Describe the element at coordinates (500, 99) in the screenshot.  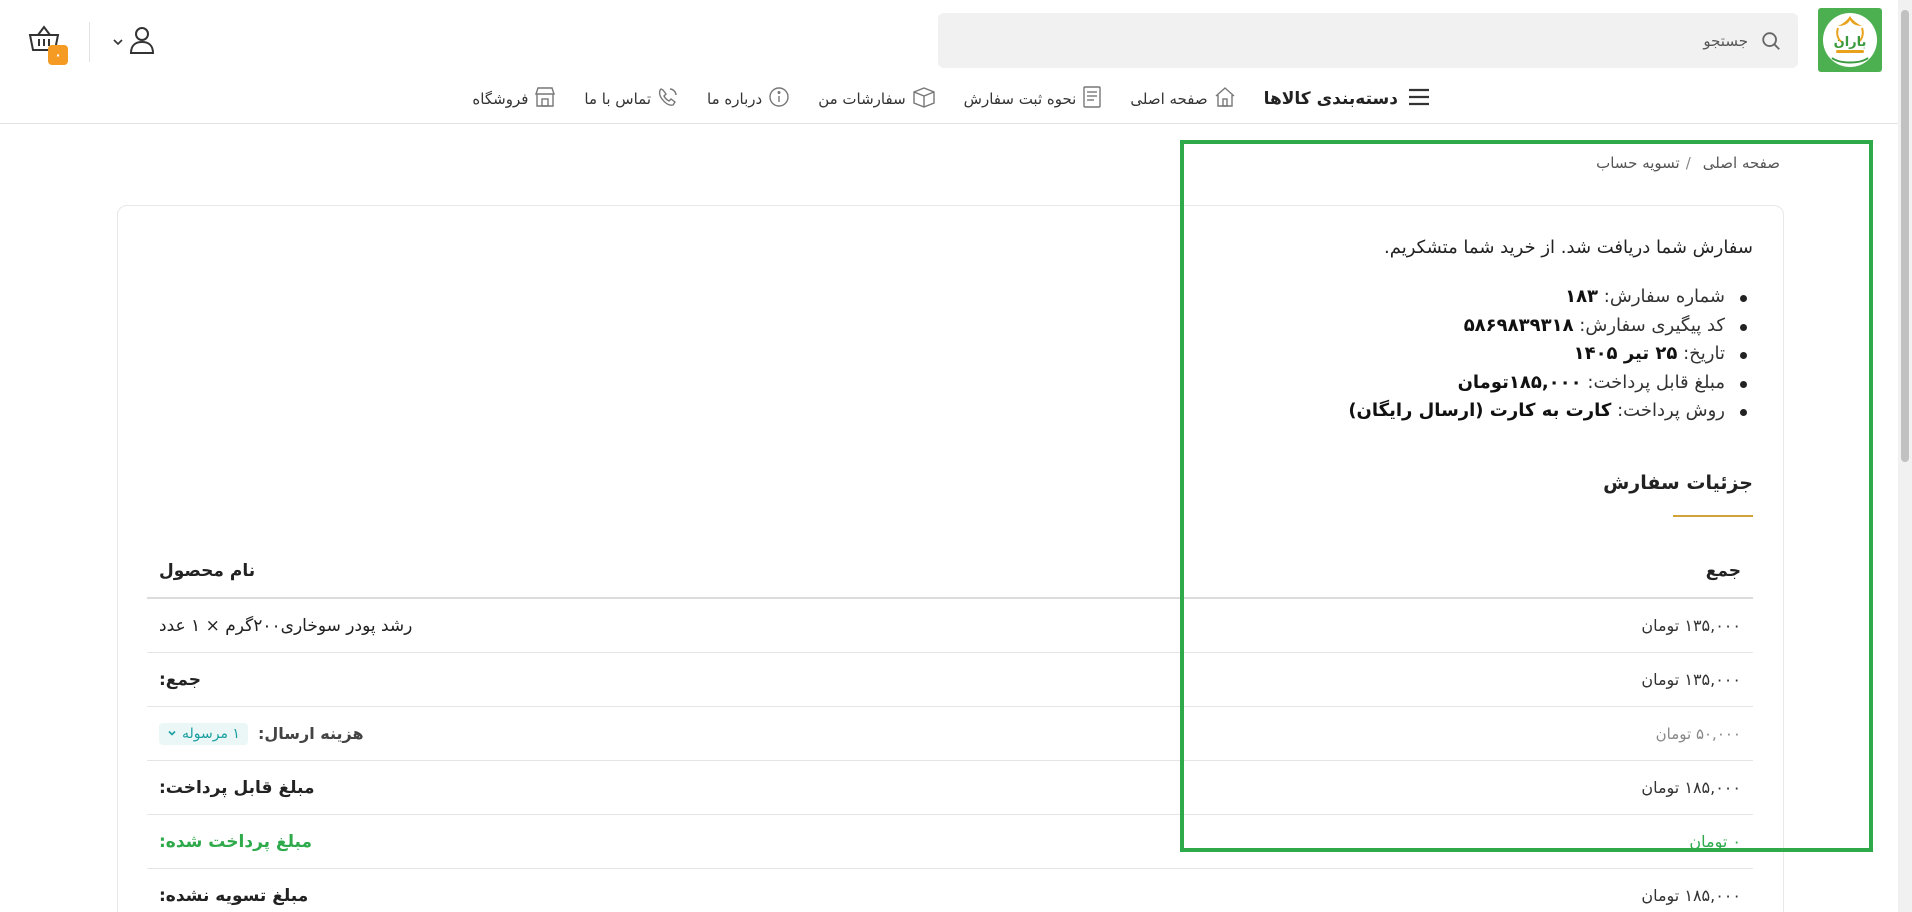
I see `nav-item-label: فروشگاه` at that location.